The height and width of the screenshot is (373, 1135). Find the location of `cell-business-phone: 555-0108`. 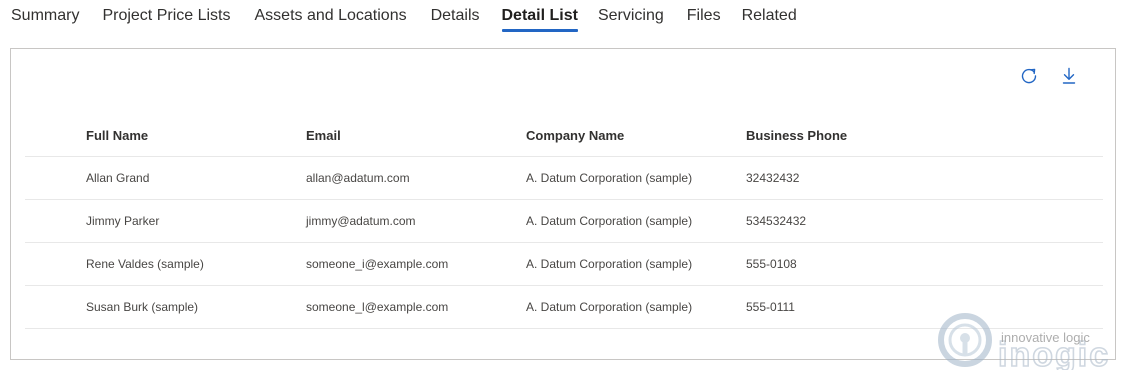

cell-business-phone: 555-0108 is located at coordinates (771, 264).